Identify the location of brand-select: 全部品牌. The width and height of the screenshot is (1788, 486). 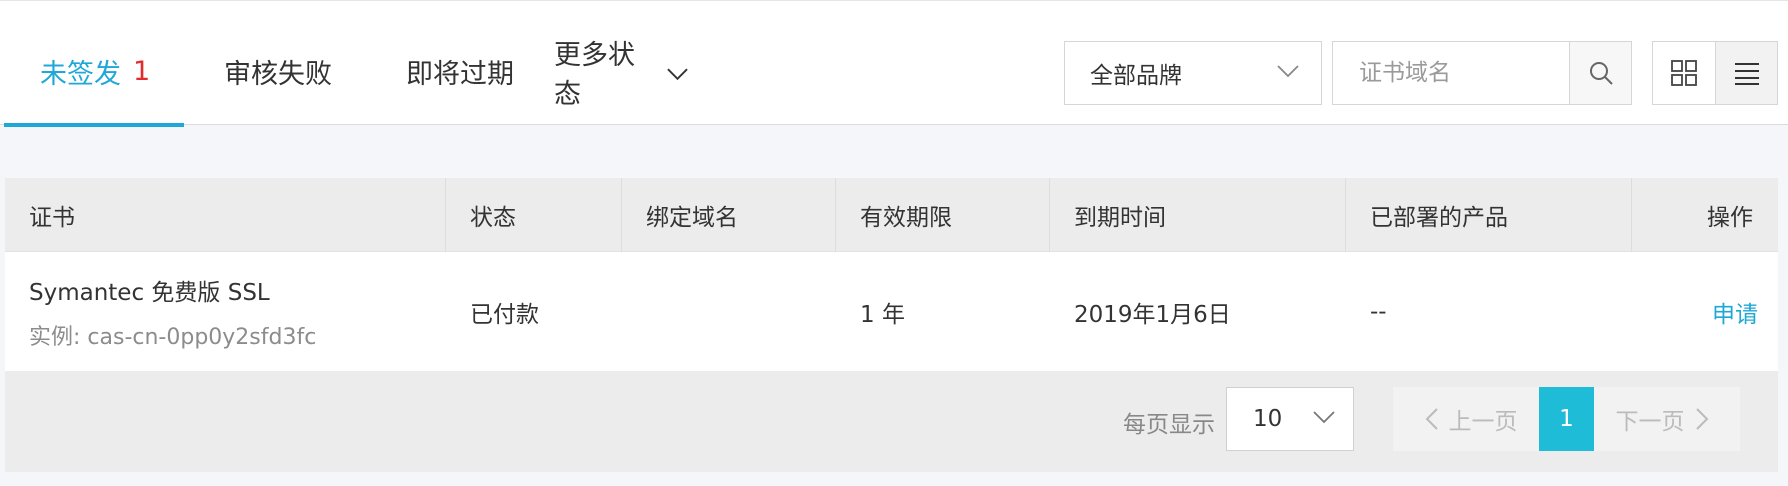
(1193, 73).